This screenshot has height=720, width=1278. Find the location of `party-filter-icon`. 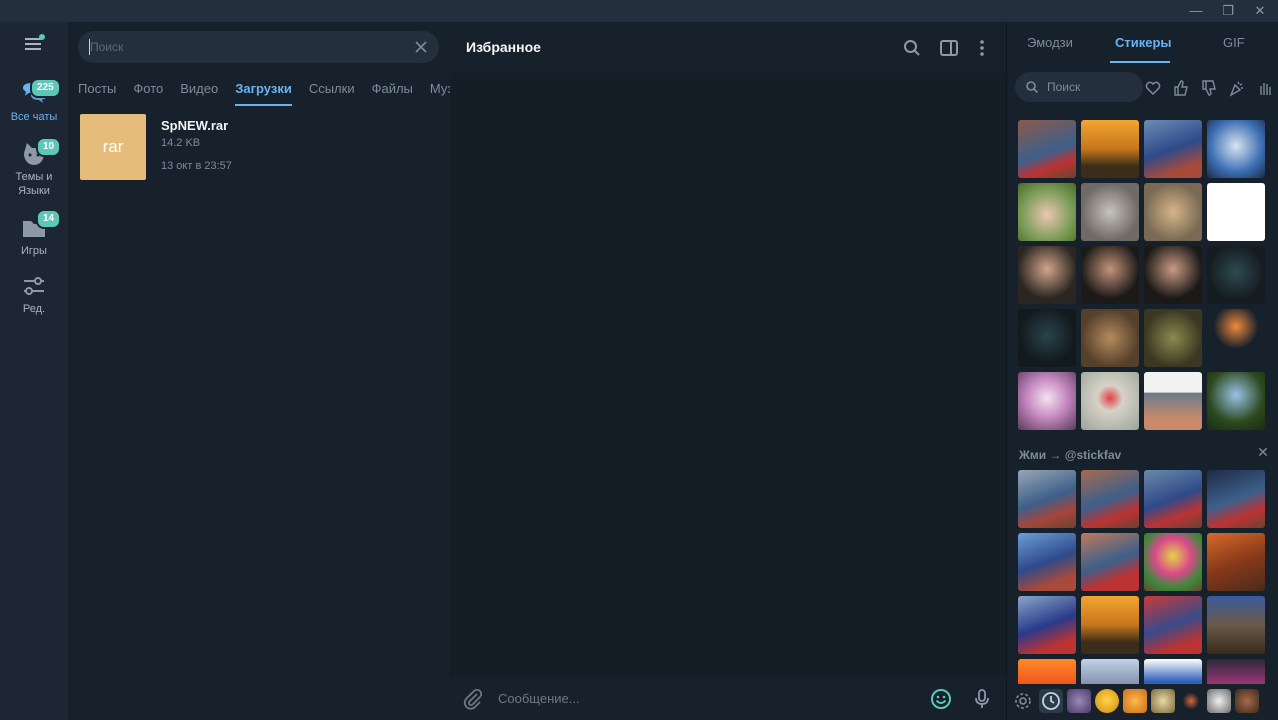

party-filter-icon is located at coordinates (1237, 88).